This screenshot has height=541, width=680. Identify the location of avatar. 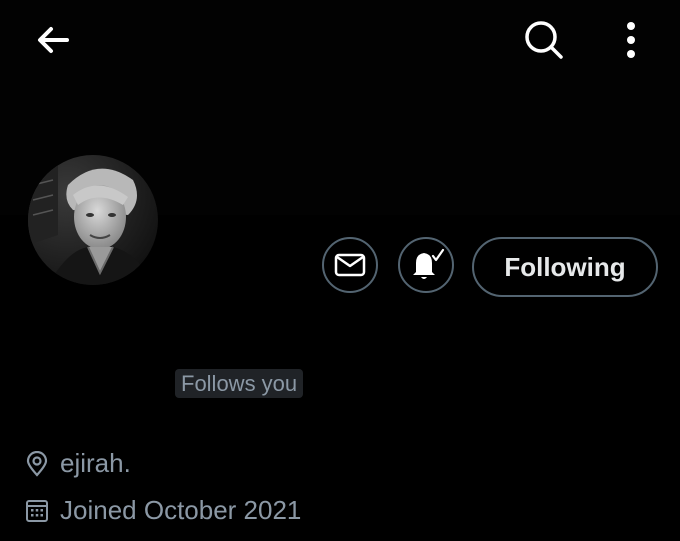
(93, 220).